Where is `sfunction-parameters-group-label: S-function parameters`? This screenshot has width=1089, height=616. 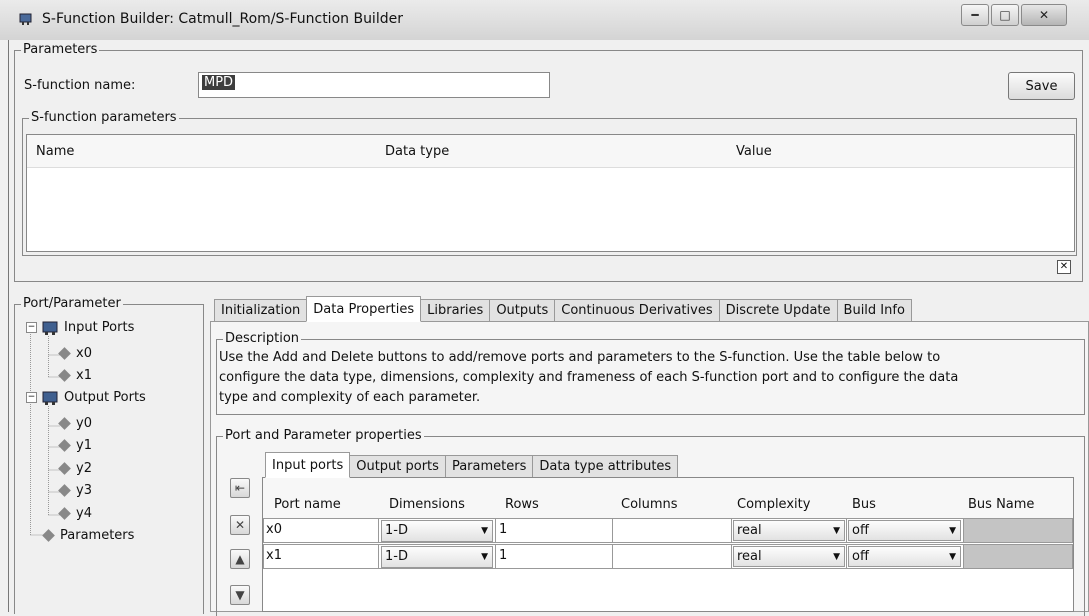
sfunction-parameters-group-label: S-function parameters is located at coordinates (104, 118).